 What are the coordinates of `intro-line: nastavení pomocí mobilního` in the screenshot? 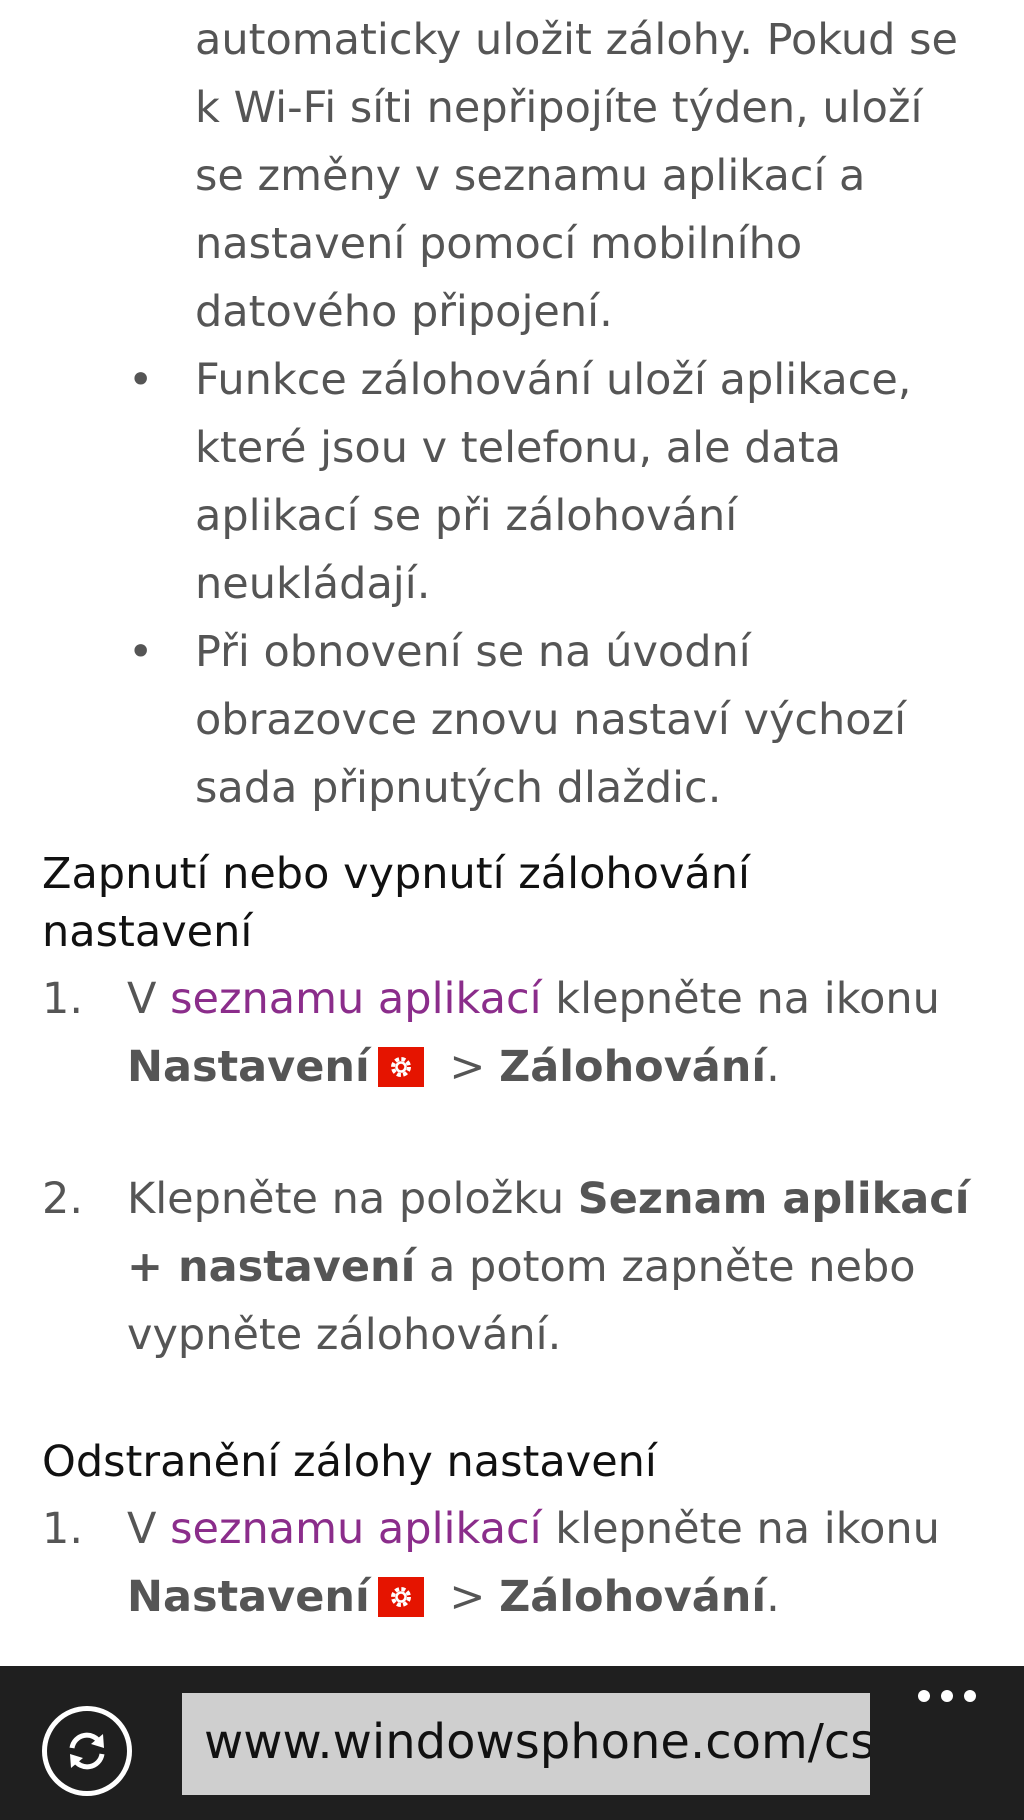 It's located at (499, 244).